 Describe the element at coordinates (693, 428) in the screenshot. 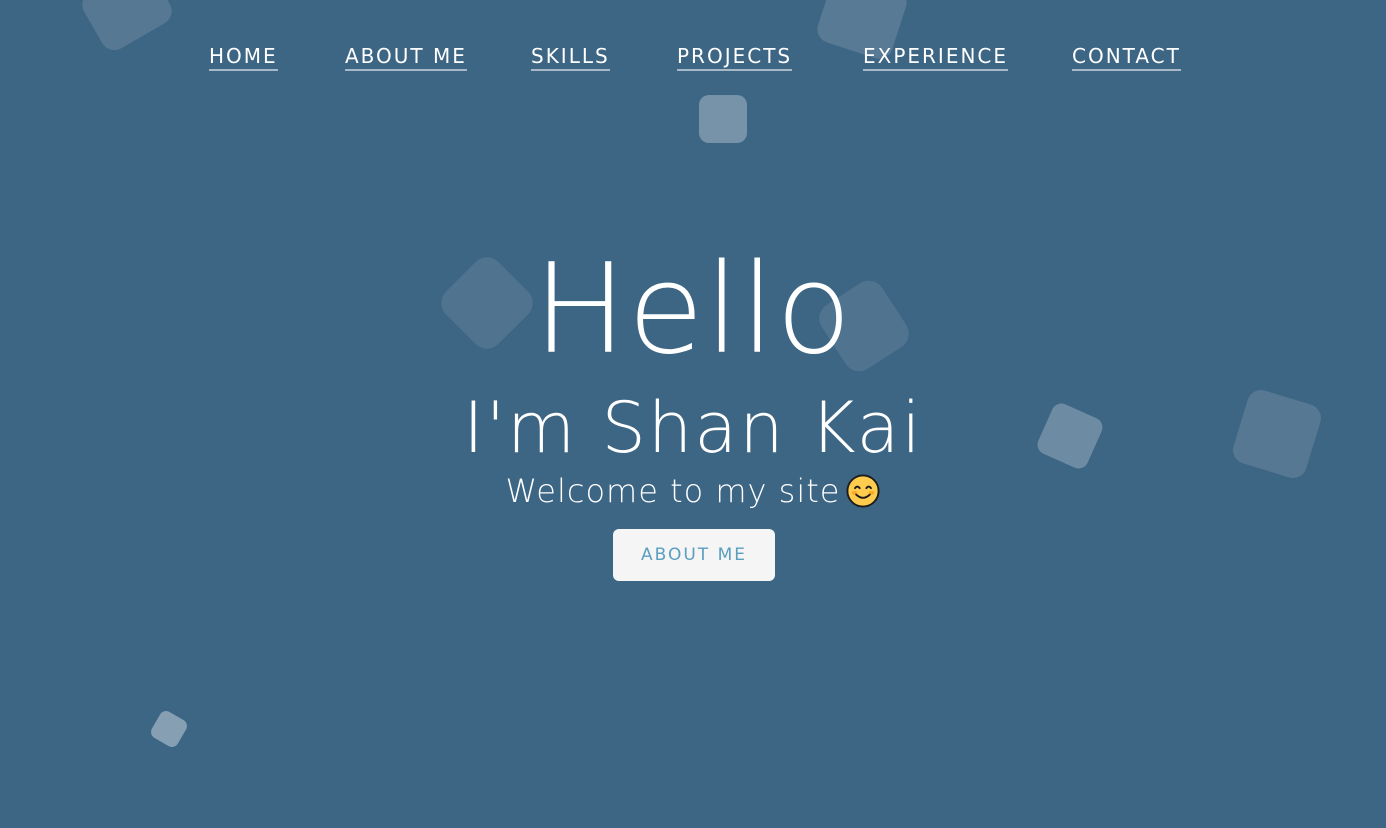

I see `hero-subtitle: I'm Shan Kai` at that location.